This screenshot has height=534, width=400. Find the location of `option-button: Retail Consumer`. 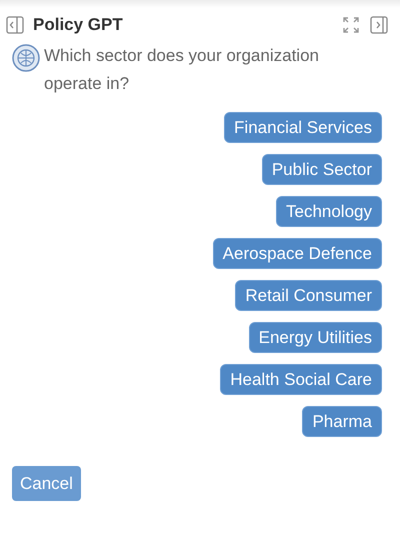

option-button: Retail Consumer is located at coordinates (308, 295).